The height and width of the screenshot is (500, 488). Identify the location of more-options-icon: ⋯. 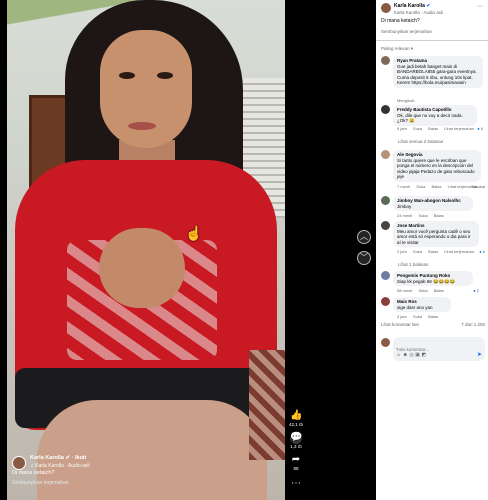
(480, 6).